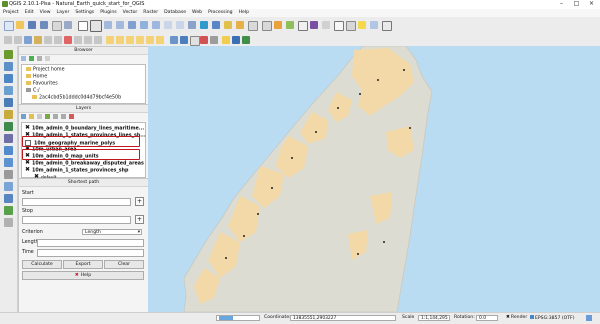 The height and width of the screenshot is (324, 600). What do you see at coordinates (144, 25) in the screenshot?
I see `zoom-layer-icon` at bounding box center [144, 25].